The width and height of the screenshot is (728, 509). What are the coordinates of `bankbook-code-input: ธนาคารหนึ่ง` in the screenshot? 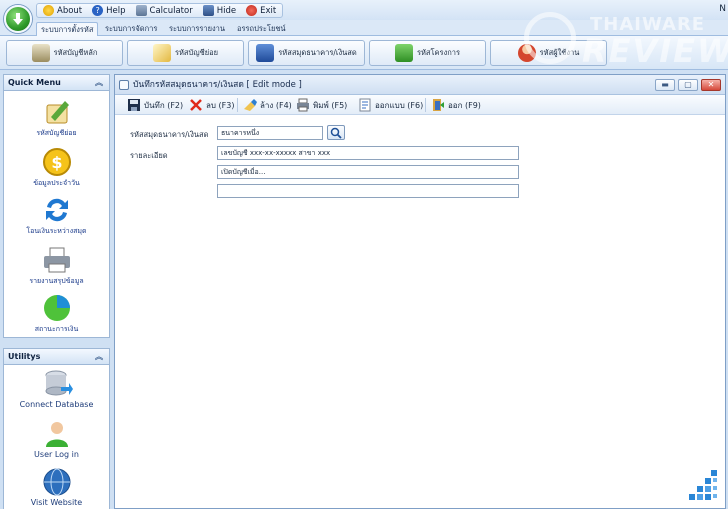 It's located at (270, 133).